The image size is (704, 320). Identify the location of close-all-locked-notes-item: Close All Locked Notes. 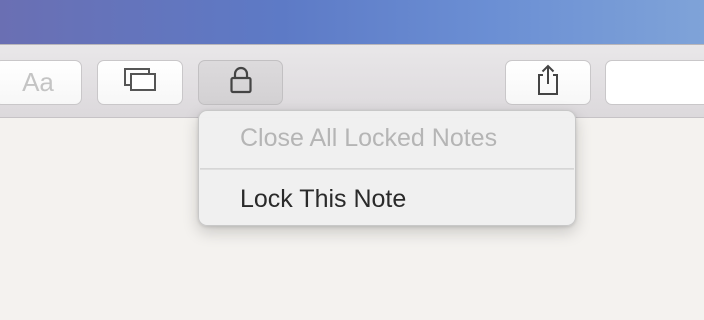
(387, 138).